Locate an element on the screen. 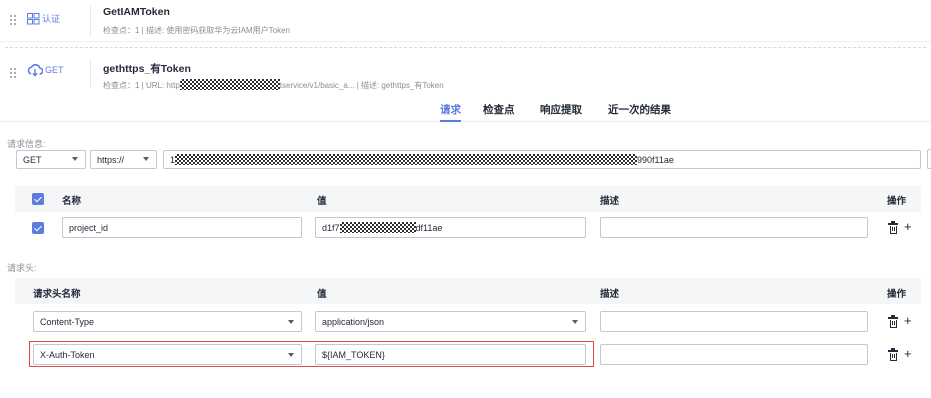 This screenshot has height=398, width=931. step-icon-label: 认证 is located at coordinates (51, 19).